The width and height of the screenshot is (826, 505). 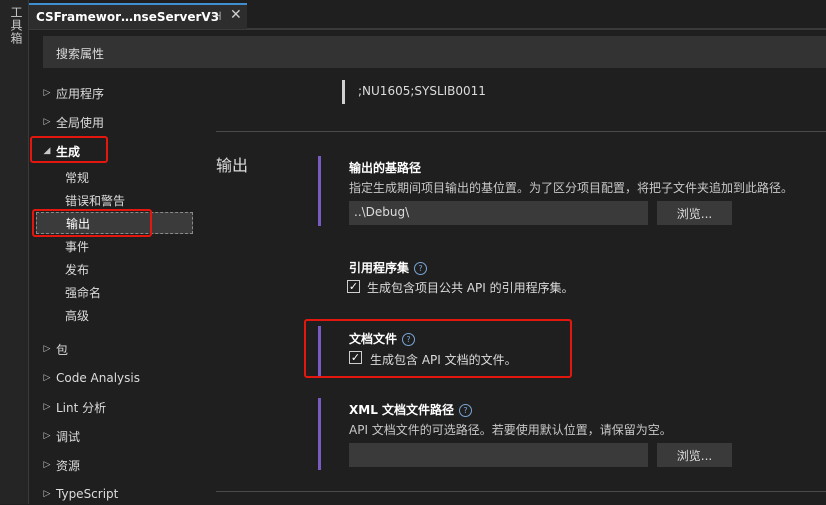 I want to click on document-tabstrip: CSFramewor…nseServerV3 ⊣ ✕, so click(x=427, y=15).